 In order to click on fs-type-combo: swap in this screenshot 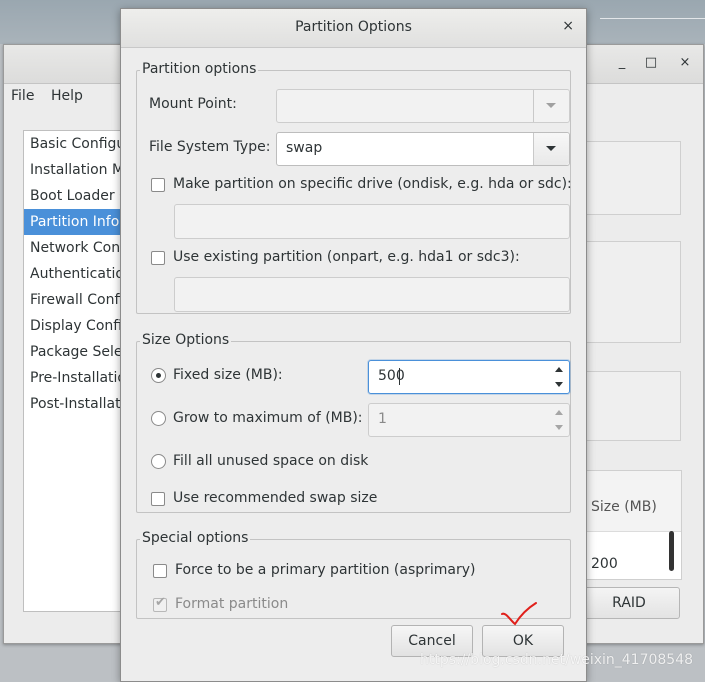, I will do `click(423, 149)`.